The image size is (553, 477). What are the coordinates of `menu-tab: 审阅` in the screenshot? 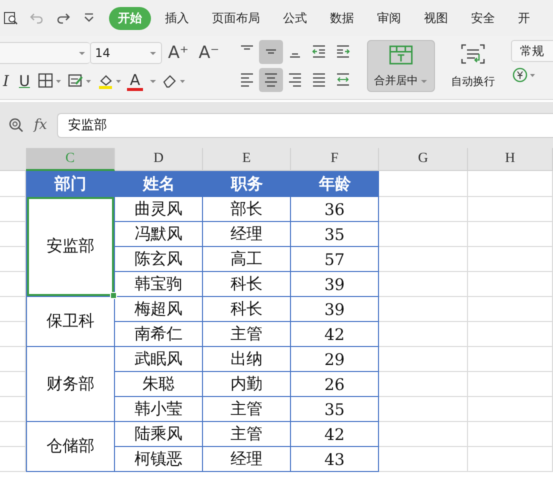 It's located at (389, 18).